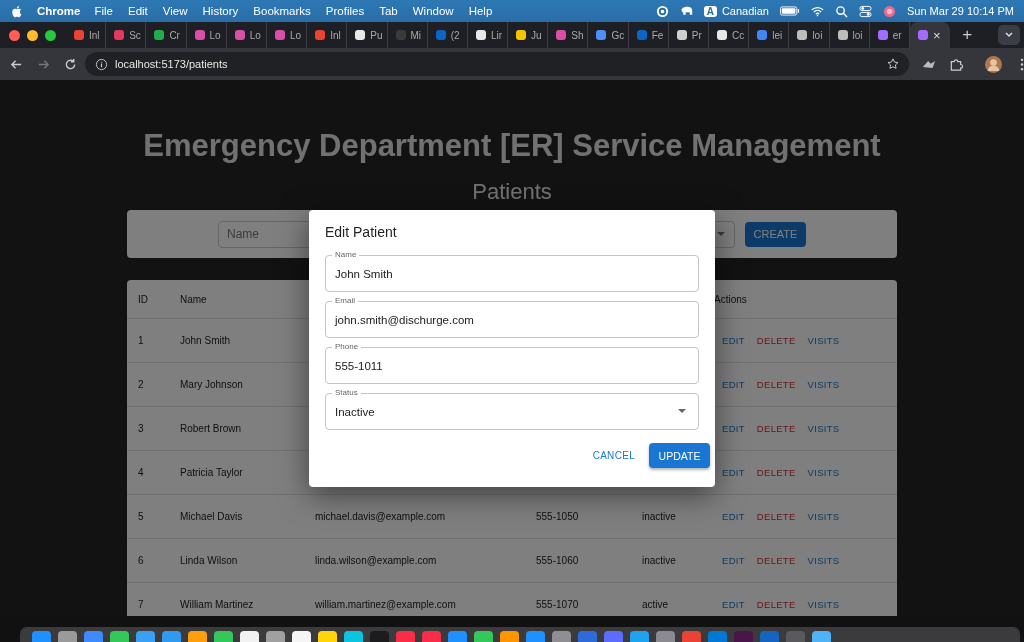 The height and width of the screenshot is (642, 1024). Describe the element at coordinates (141, 560) in the screenshot. I see `table-cell: 6` at that location.